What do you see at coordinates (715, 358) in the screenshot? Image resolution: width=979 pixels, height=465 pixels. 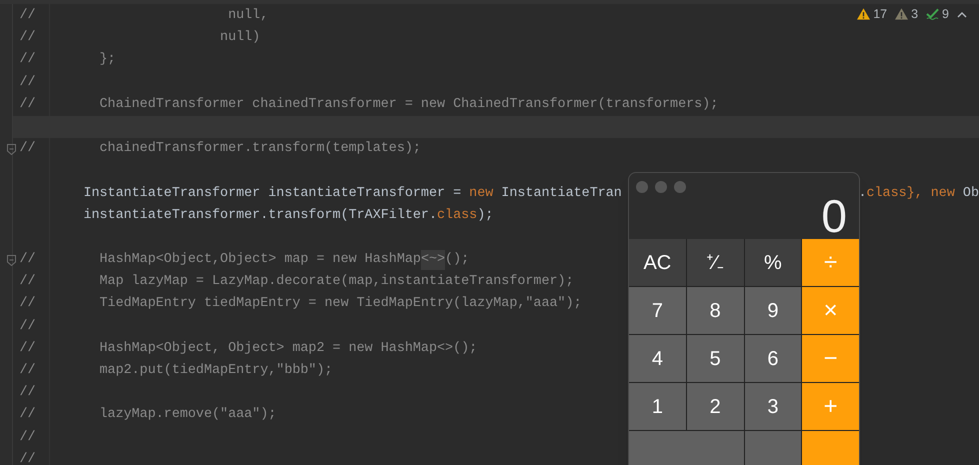 I see `calculator-key: 5` at bounding box center [715, 358].